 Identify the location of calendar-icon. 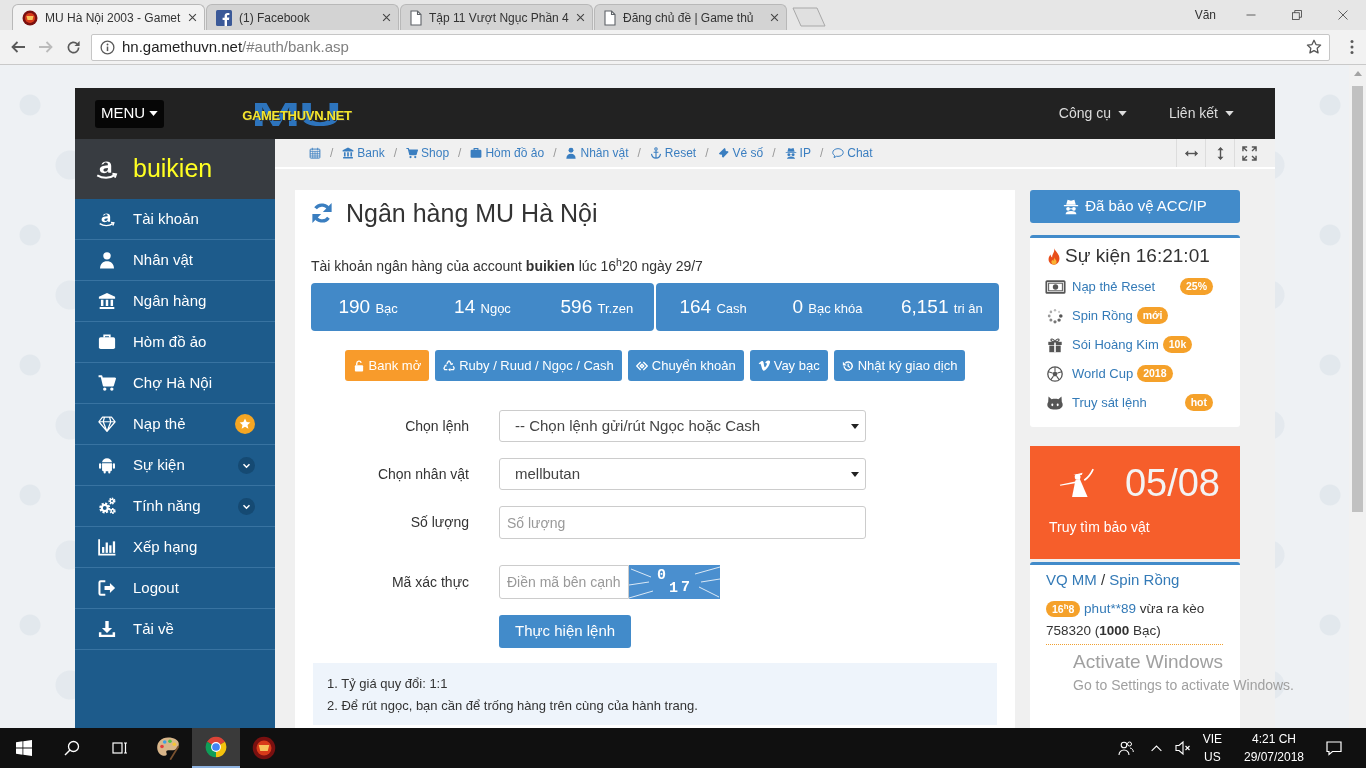
(315, 153).